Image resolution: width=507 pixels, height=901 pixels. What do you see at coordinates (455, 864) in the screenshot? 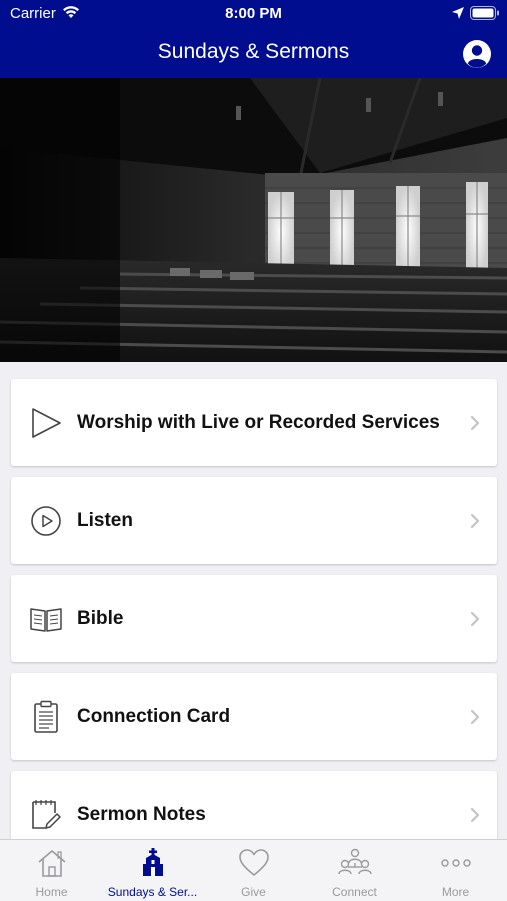
I see `ellipsis-icon` at bounding box center [455, 864].